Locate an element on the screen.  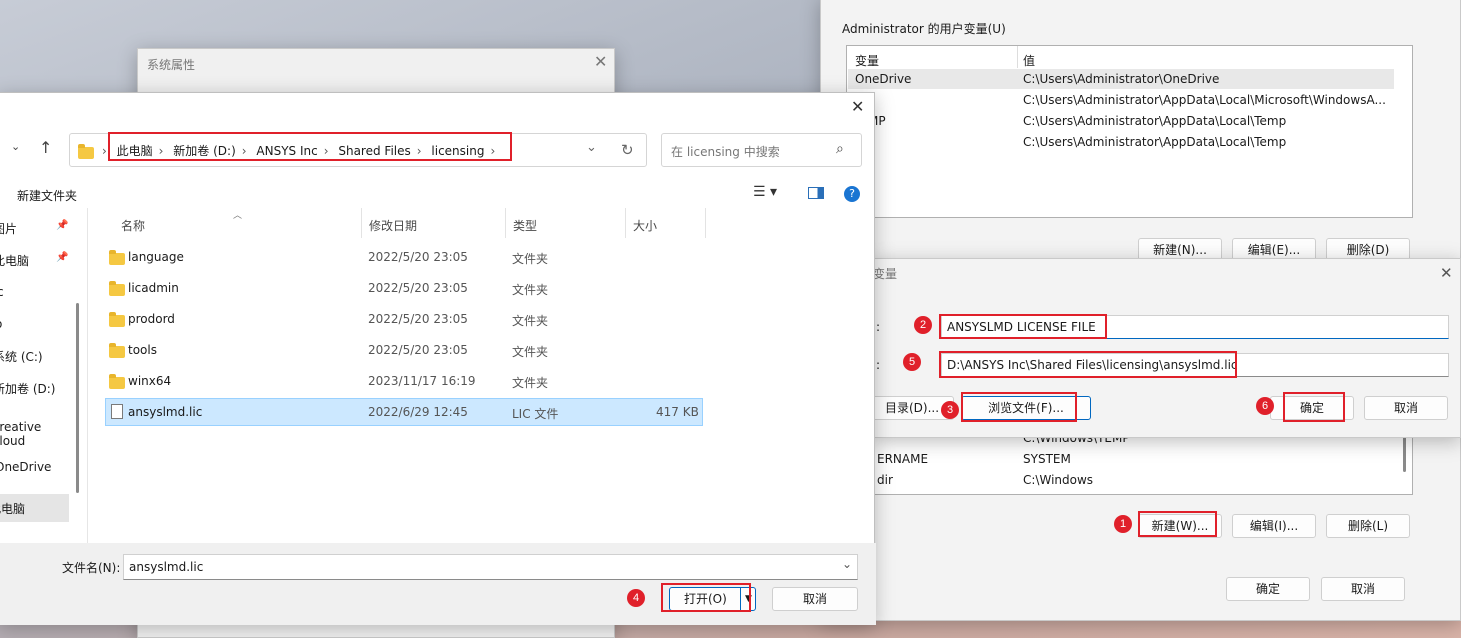
list-item: OneDrive C:\Users\Administrator\OneDrive is located at coordinates (1121, 79).